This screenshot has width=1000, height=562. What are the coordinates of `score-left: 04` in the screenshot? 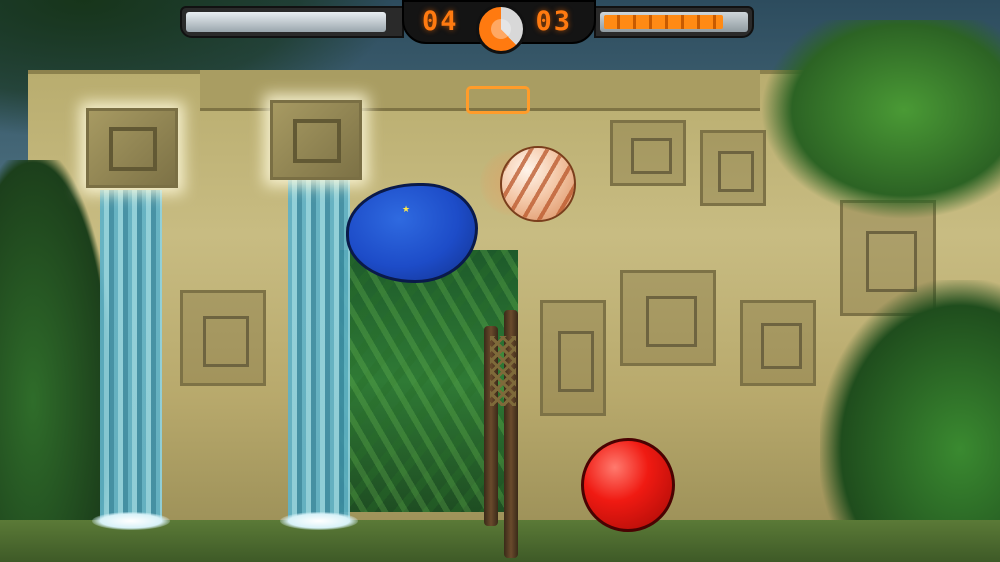 It's located at (440, 21).